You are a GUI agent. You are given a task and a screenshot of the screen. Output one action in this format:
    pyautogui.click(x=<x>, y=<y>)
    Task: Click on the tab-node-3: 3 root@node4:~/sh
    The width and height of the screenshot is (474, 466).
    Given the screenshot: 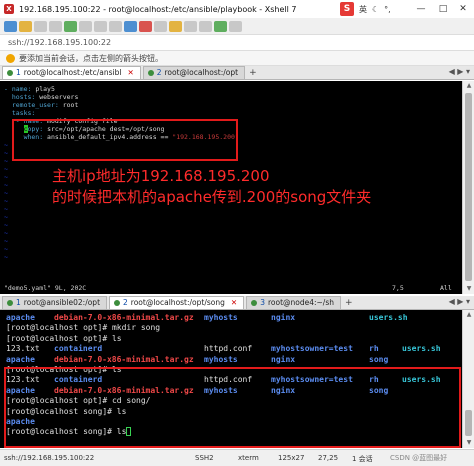 What is the action you would take?
    pyautogui.click(x=293, y=302)
    